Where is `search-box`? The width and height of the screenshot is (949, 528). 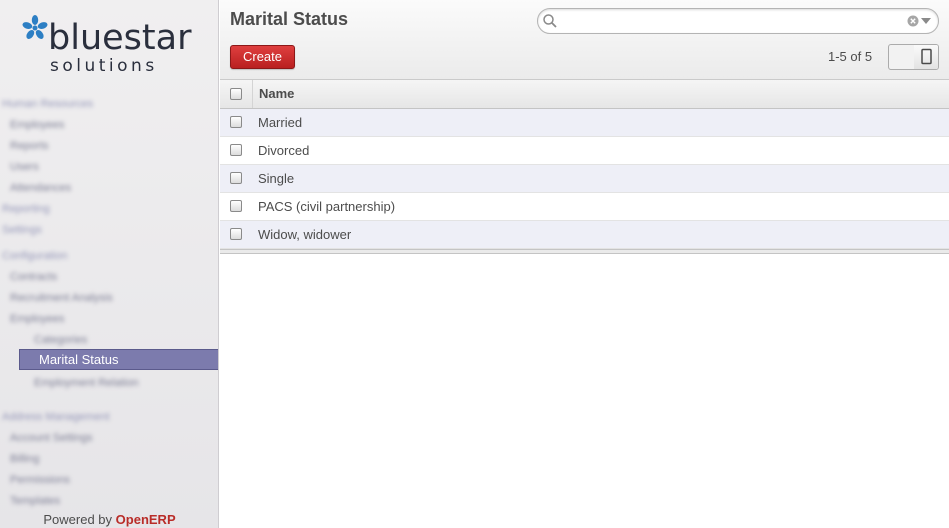 search-box is located at coordinates (738, 21).